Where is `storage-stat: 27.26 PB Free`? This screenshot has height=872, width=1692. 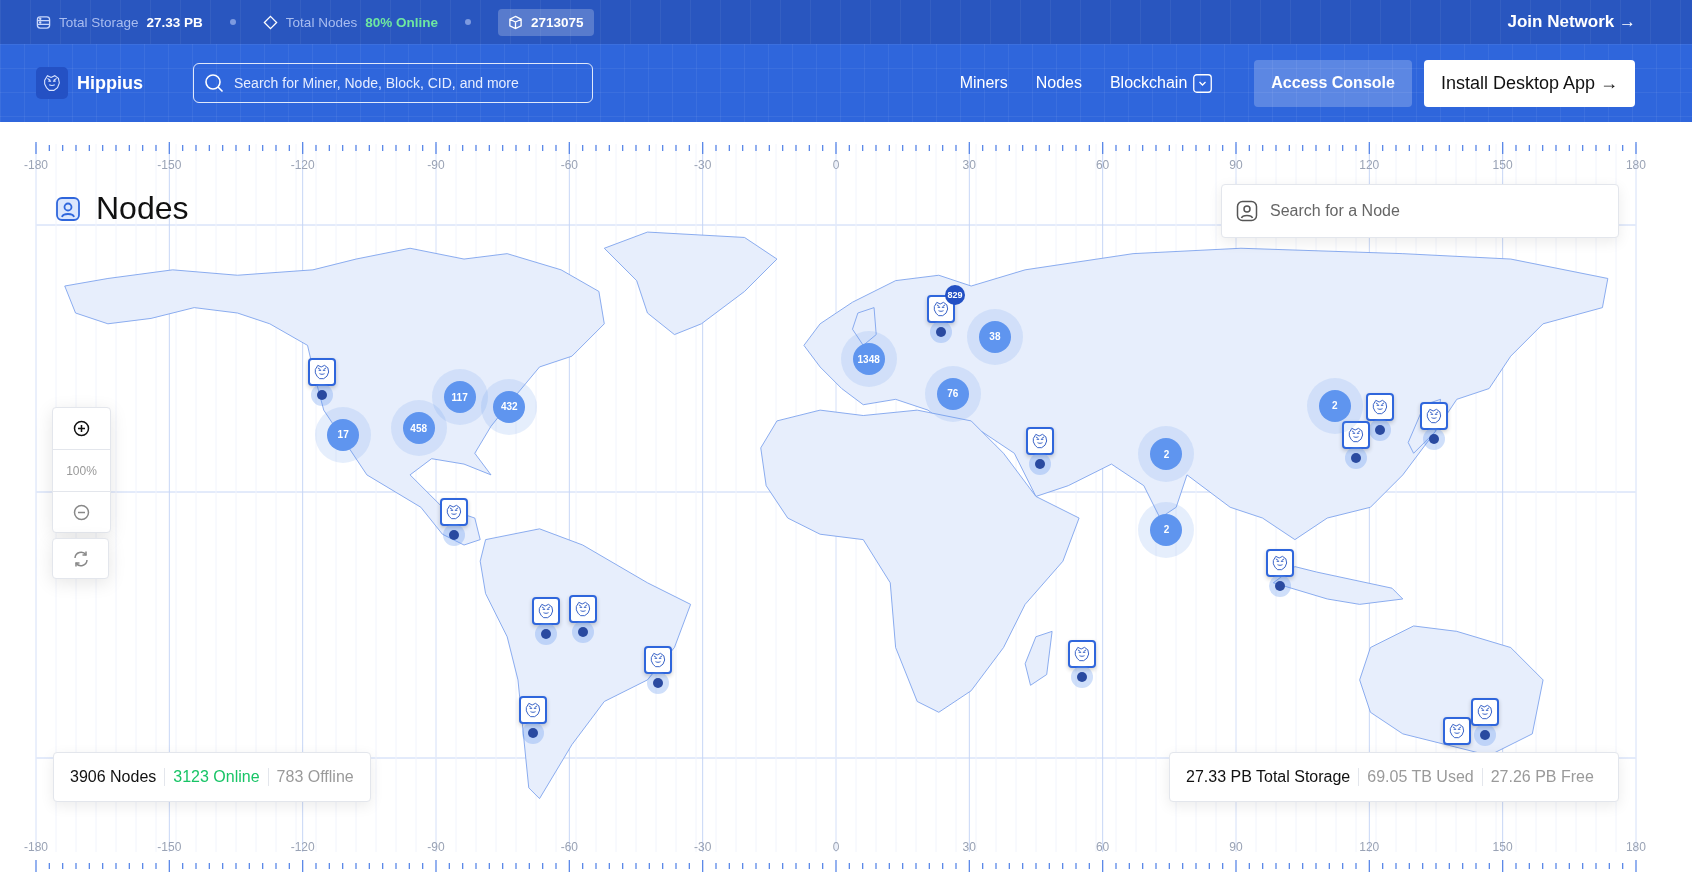 storage-stat: 27.26 PB Free is located at coordinates (1537, 777).